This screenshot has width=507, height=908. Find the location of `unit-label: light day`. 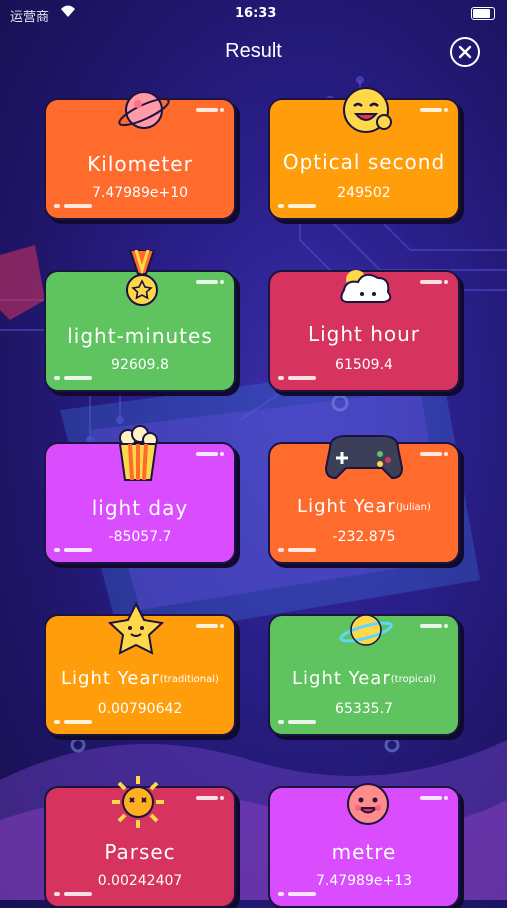

unit-label: light day is located at coordinates (140, 508).